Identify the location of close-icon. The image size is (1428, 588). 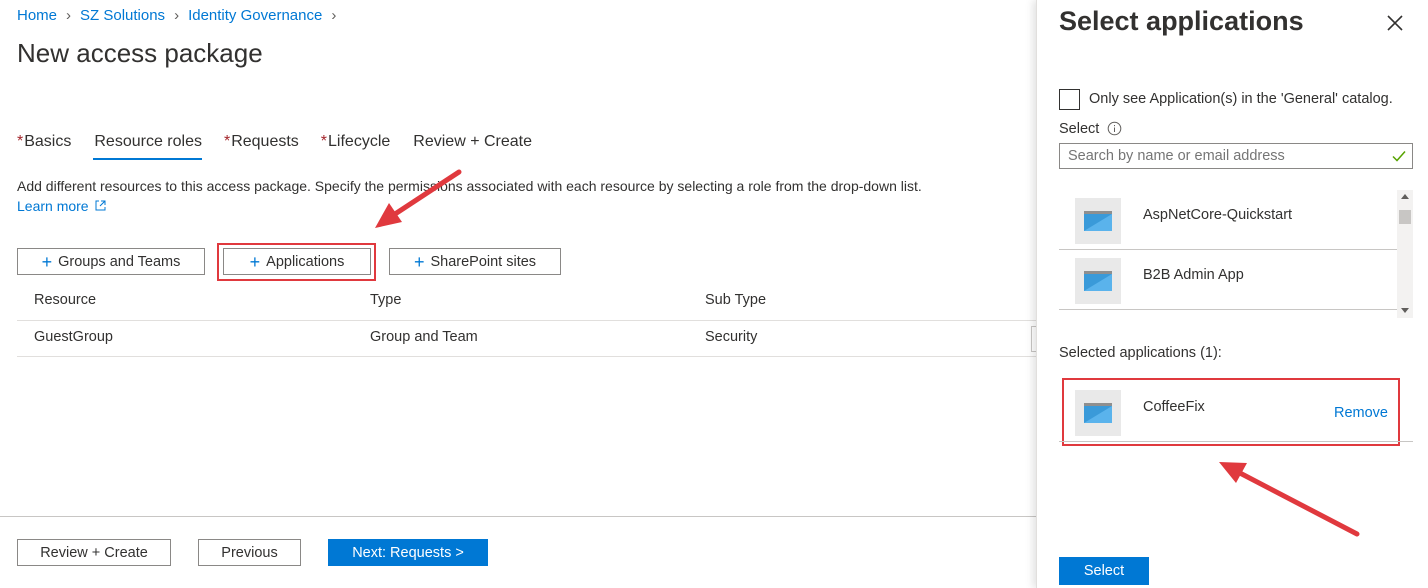
(1395, 23).